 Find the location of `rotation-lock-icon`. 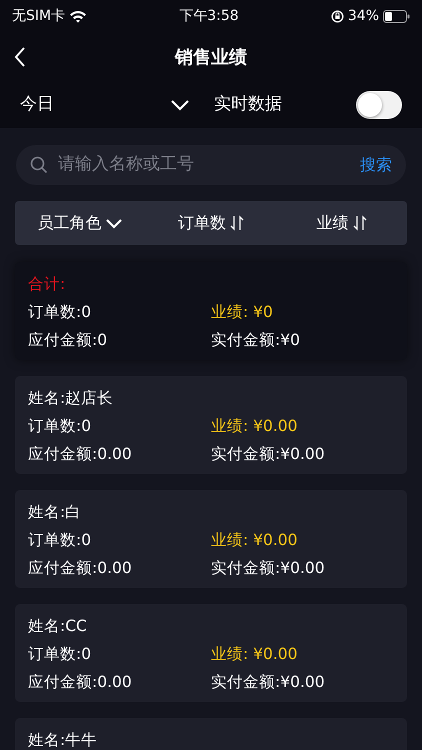

rotation-lock-icon is located at coordinates (337, 16).